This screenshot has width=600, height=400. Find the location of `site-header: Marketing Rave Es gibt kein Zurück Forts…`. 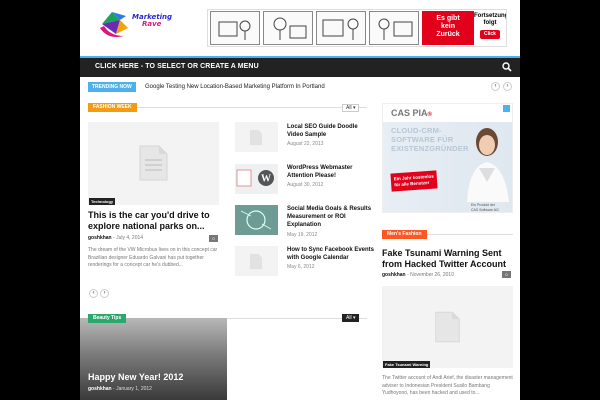

site-header: Marketing Rave Es gibt kein Zurück Forts… is located at coordinates (300, 28).